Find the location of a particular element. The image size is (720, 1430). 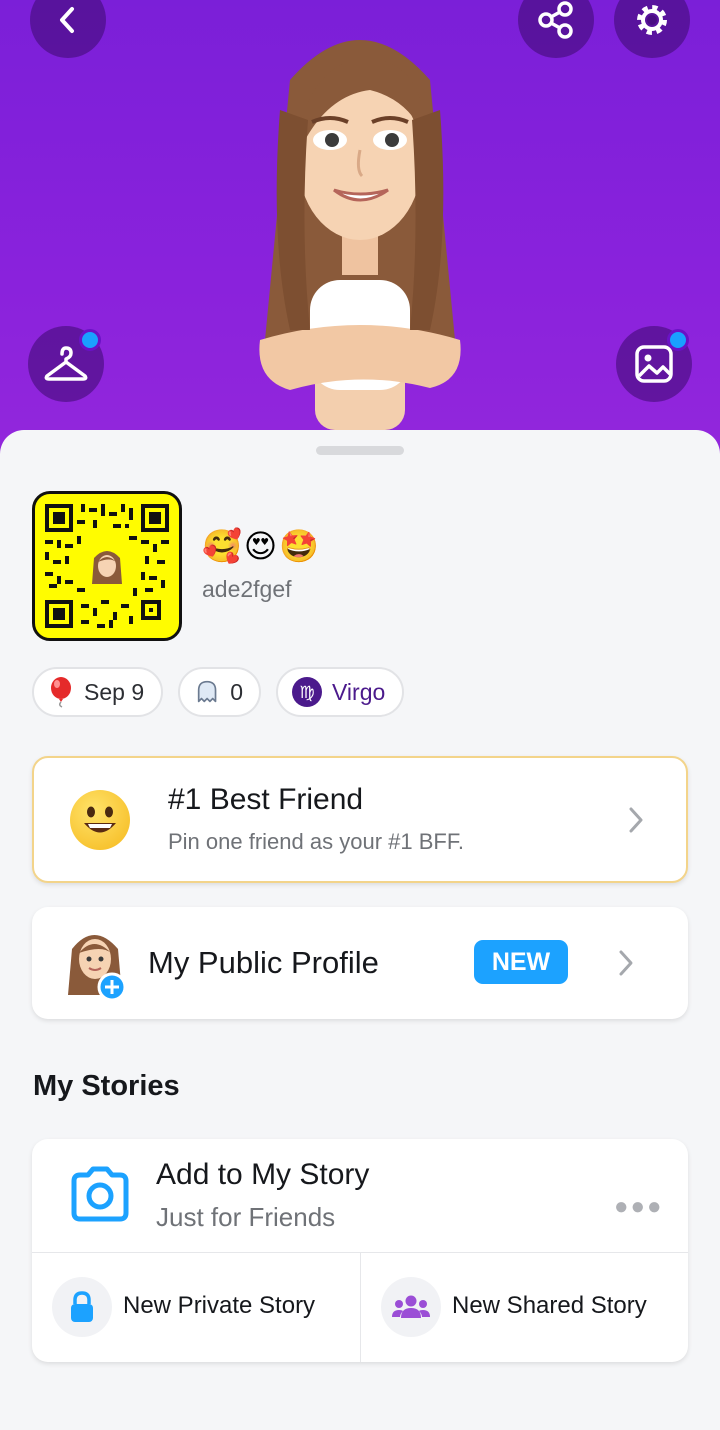

username: ade2fgef is located at coordinates (247, 589).